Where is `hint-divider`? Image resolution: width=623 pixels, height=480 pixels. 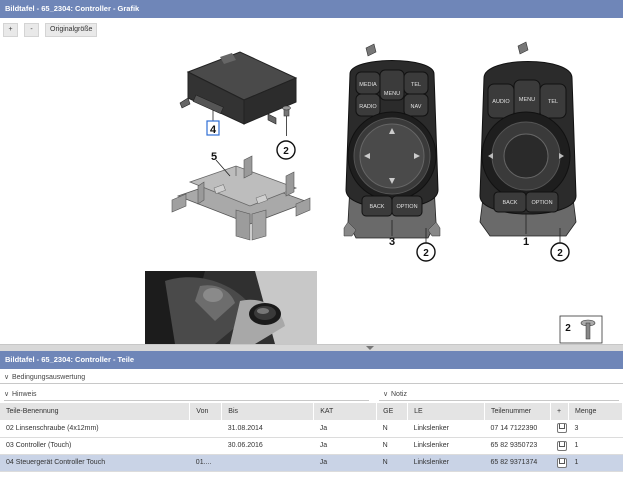
hint-divider is located at coordinates (186, 400).